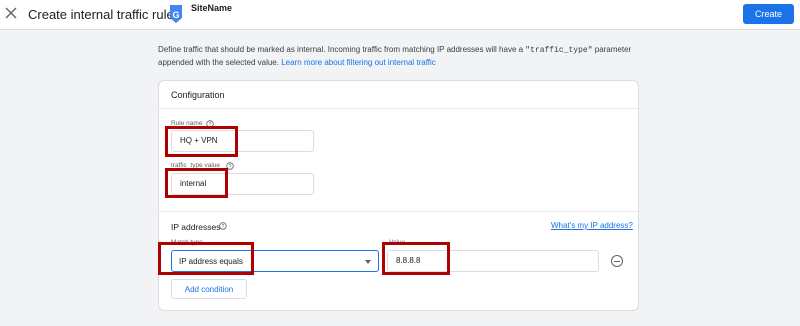 The width and height of the screenshot is (800, 326). I want to click on card-header: Configuration, so click(398, 95).